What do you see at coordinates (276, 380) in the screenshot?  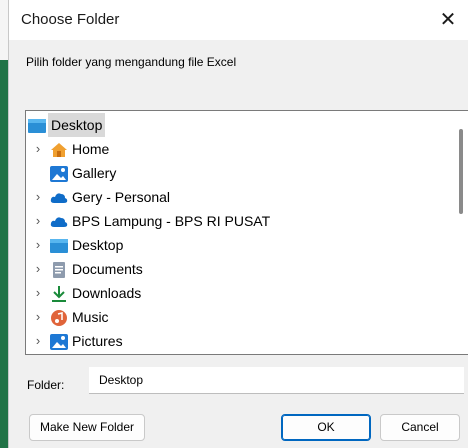 I see `folder-field` at bounding box center [276, 380].